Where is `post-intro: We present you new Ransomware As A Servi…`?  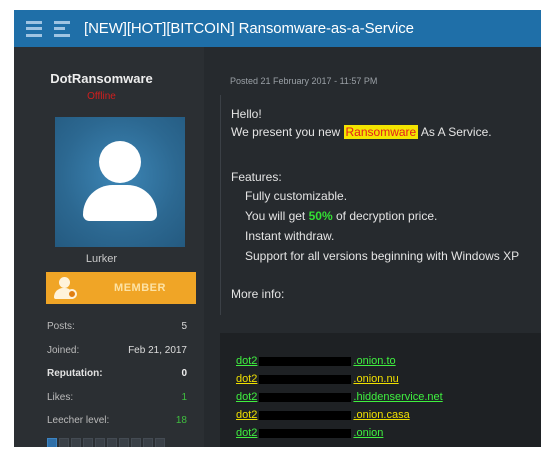 post-intro: We present you new Ransomware As A Servi… is located at coordinates (361, 132).